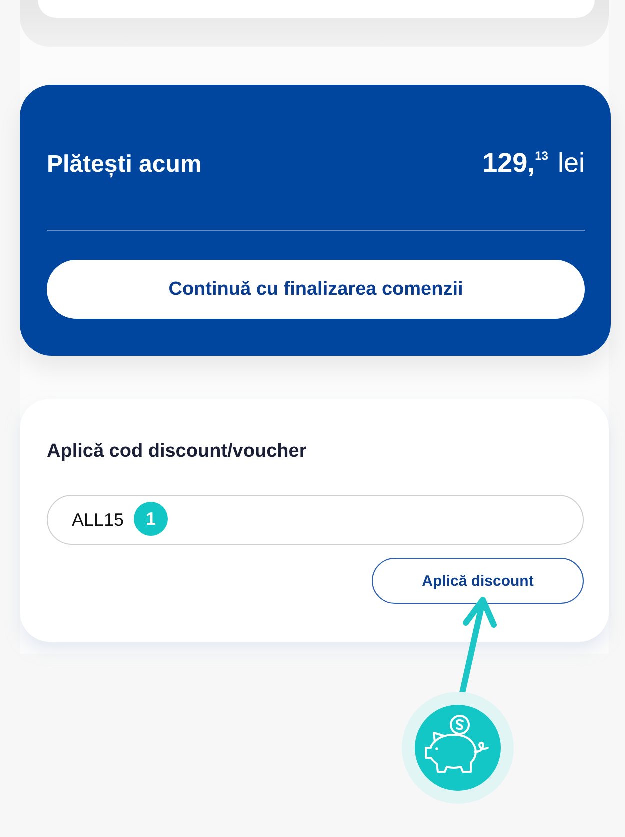 The height and width of the screenshot is (837, 625). What do you see at coordinates (124, 165) in the screenshot?
I see `payment-label: Plătești acum` at bounding box center [124, 165].